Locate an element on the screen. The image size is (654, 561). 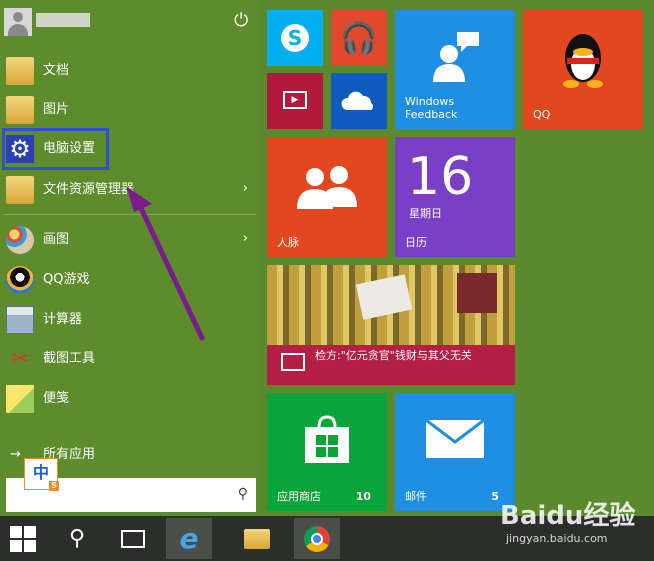
task-view-icon is located at coordinates (133, 538).